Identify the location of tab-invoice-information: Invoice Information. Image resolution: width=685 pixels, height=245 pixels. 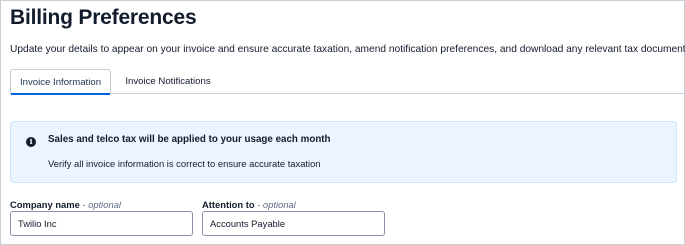
(60, 82).